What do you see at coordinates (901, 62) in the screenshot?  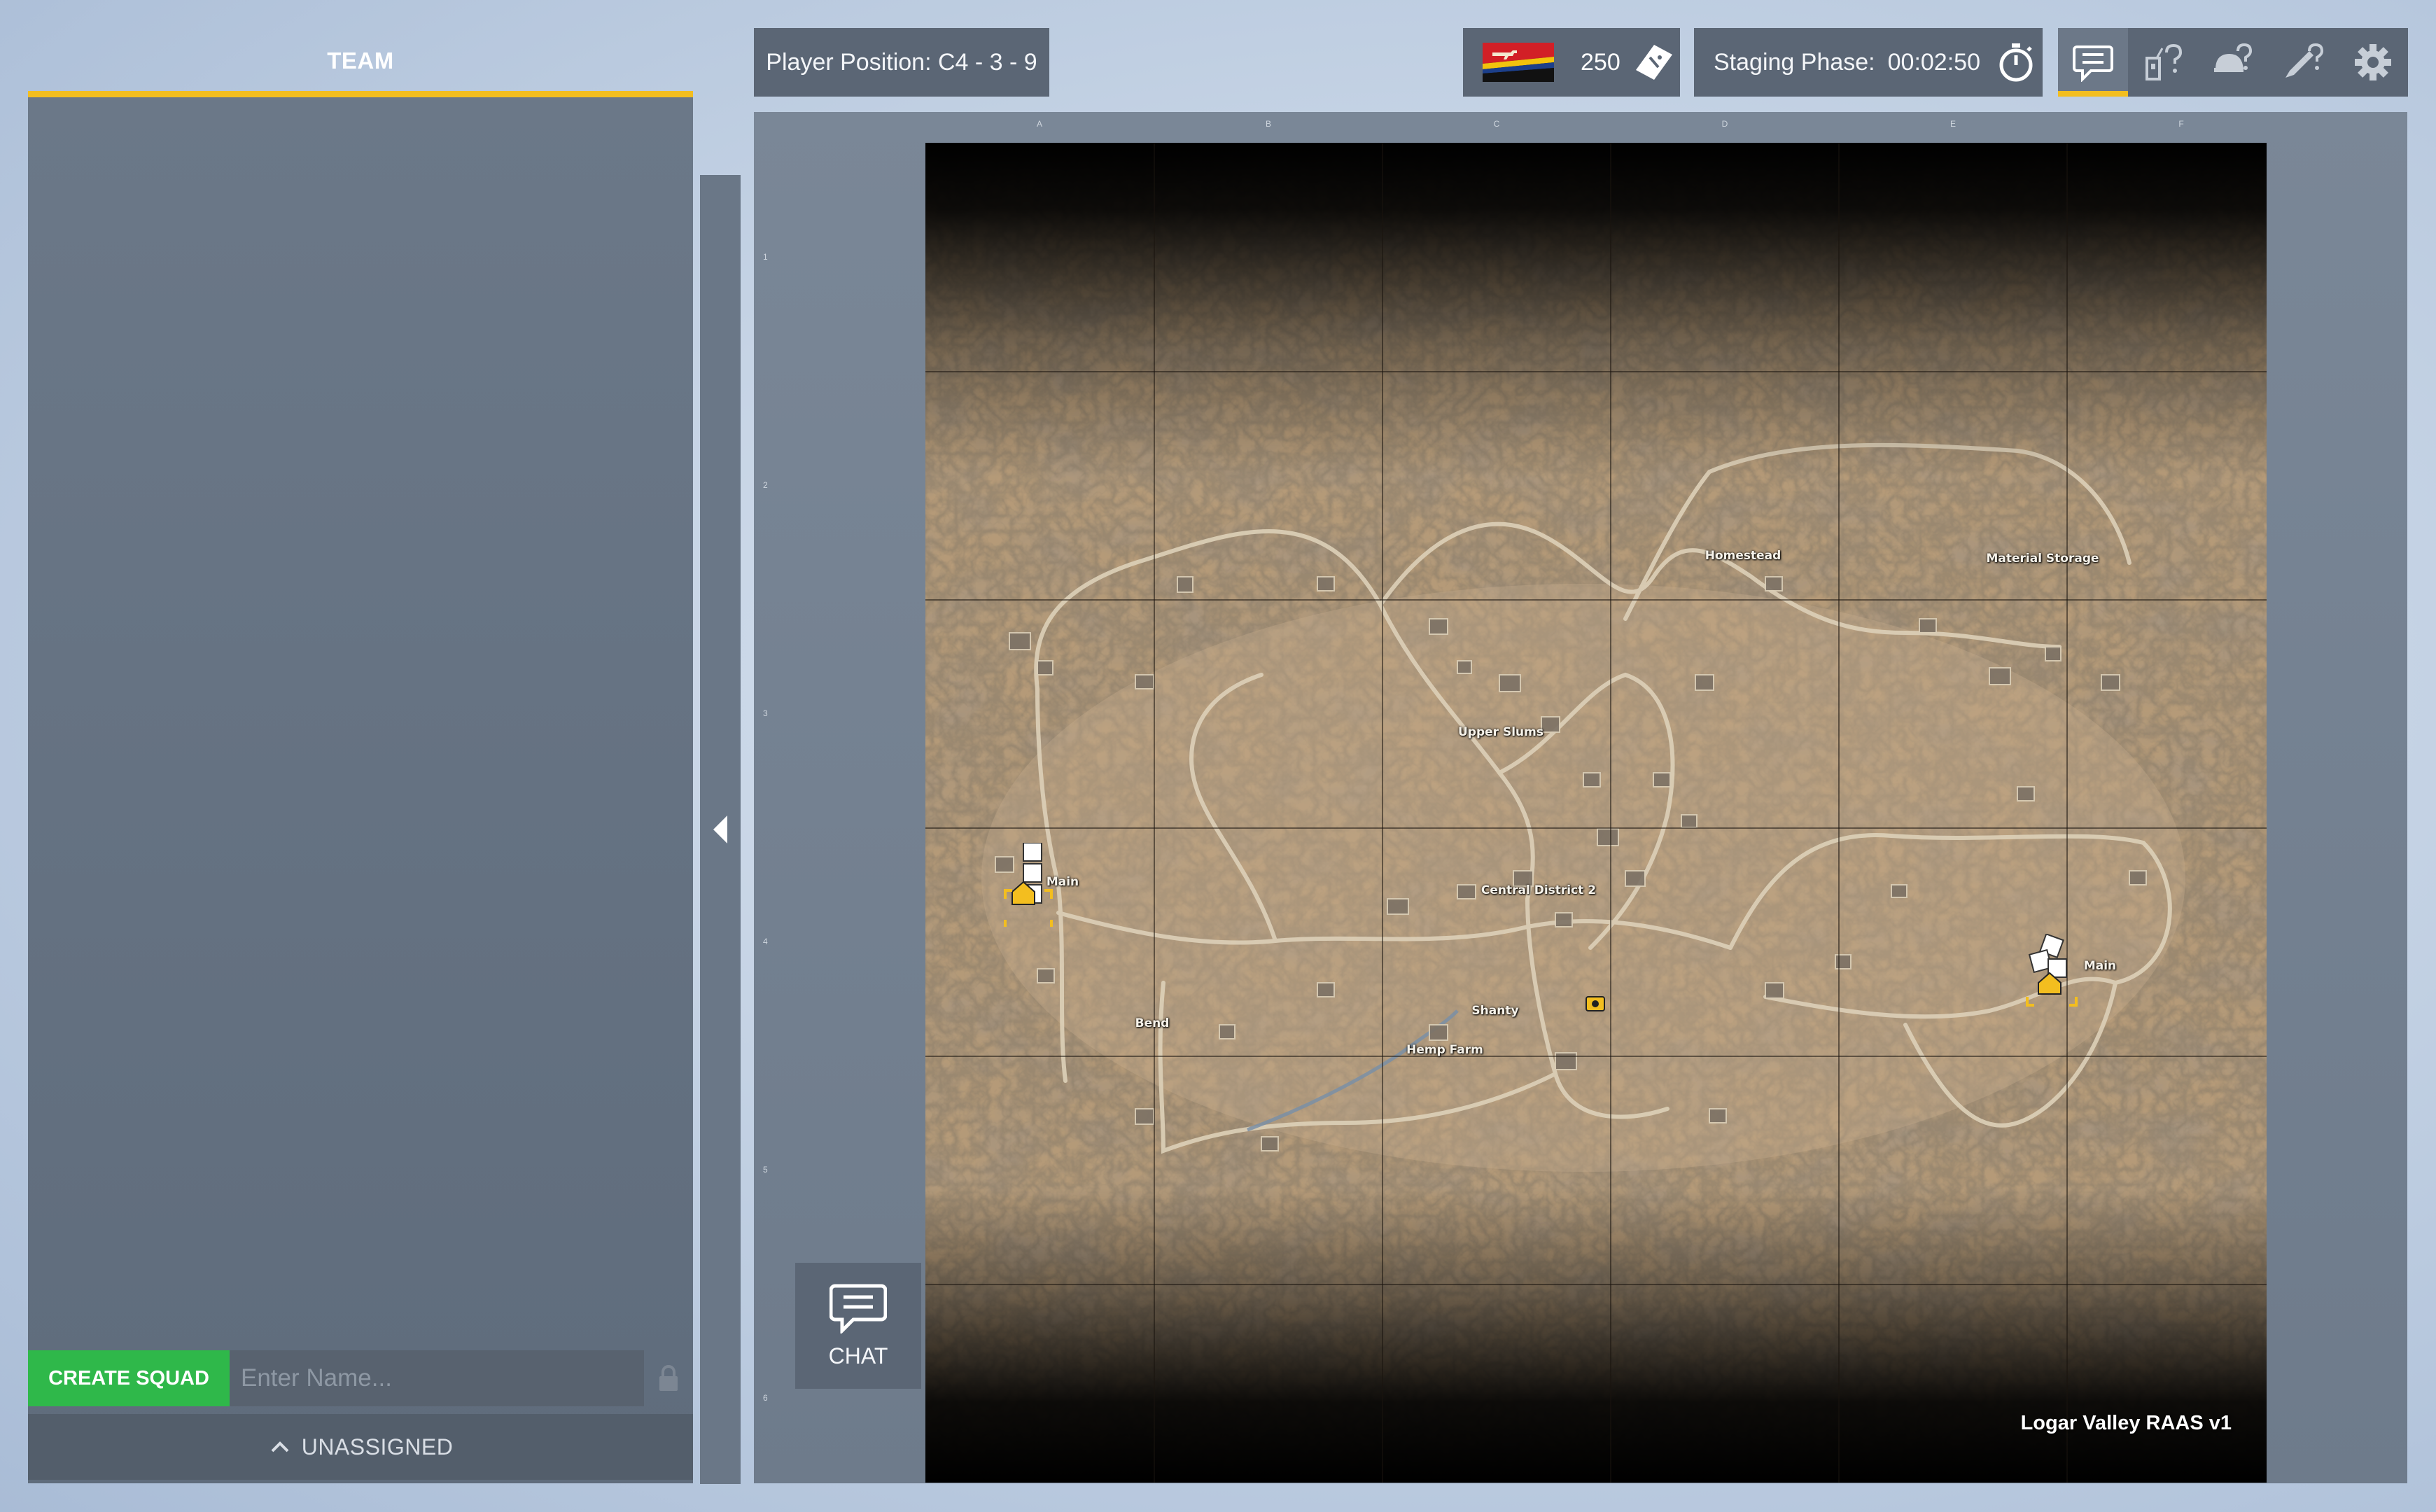 I see `player-position-readout: Player Position: C4 - 3 - 9` at bounding box center [901, 62].